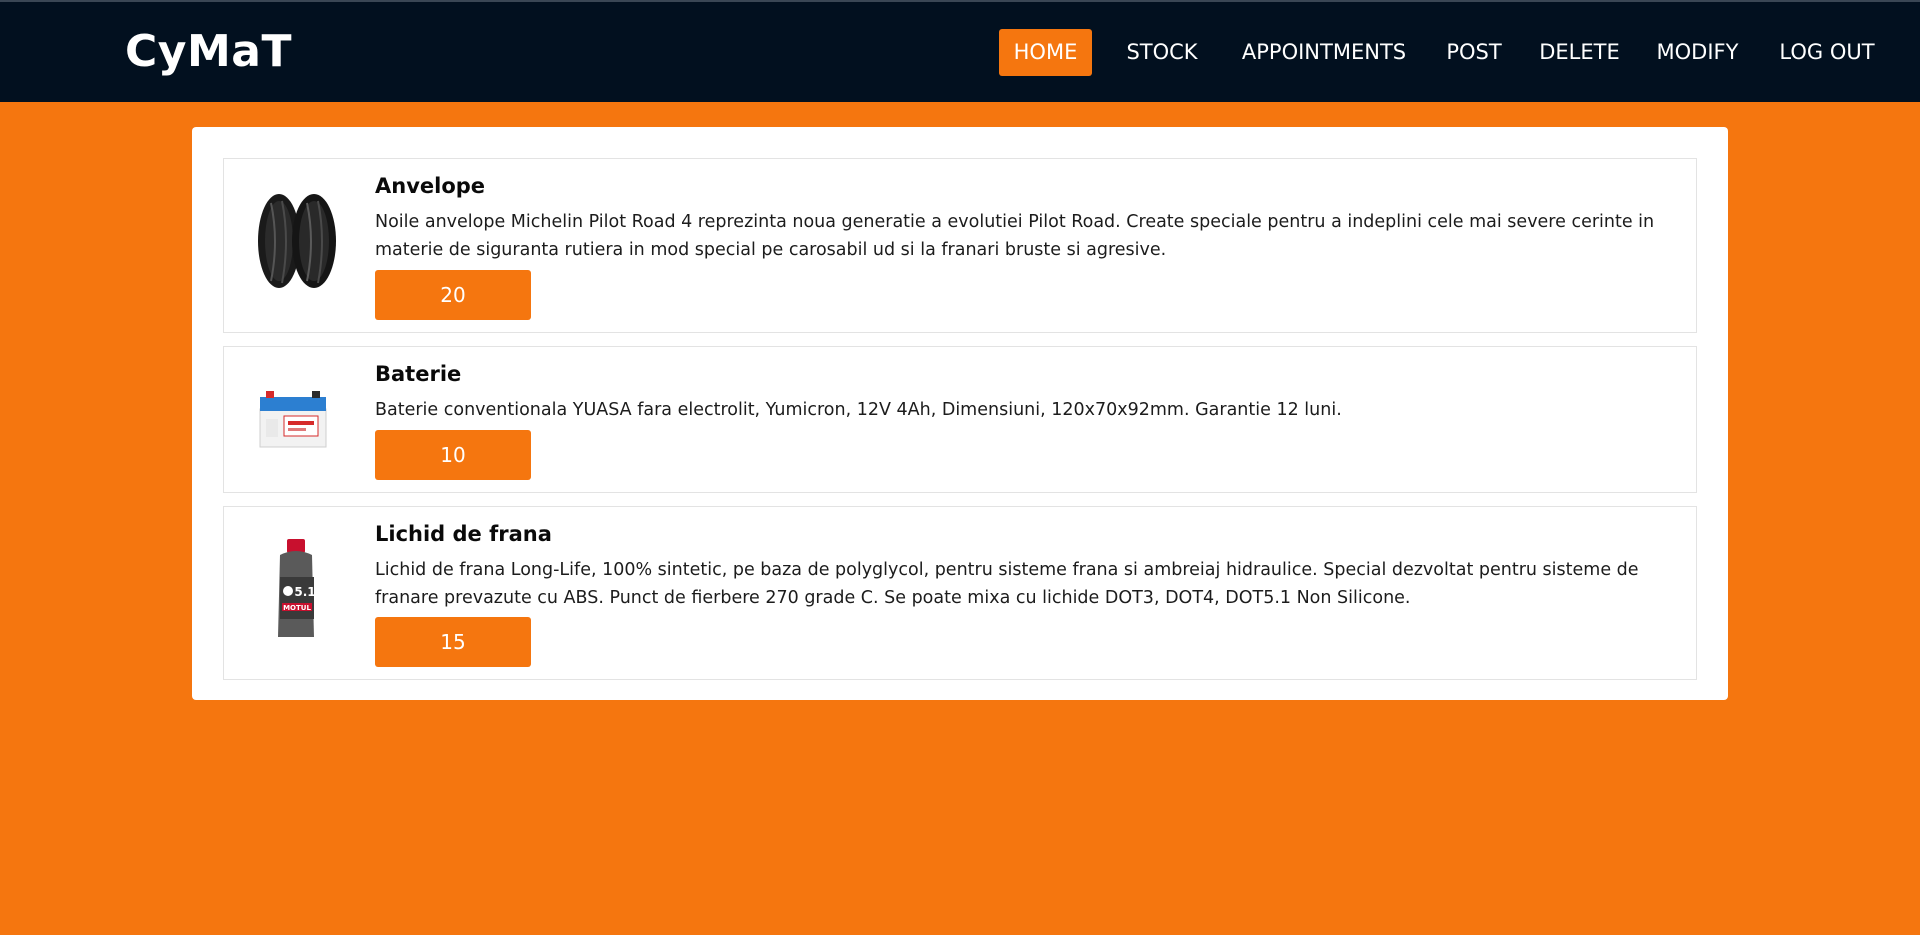  I want to click on nav-home: HOME, so click(1045, 52).